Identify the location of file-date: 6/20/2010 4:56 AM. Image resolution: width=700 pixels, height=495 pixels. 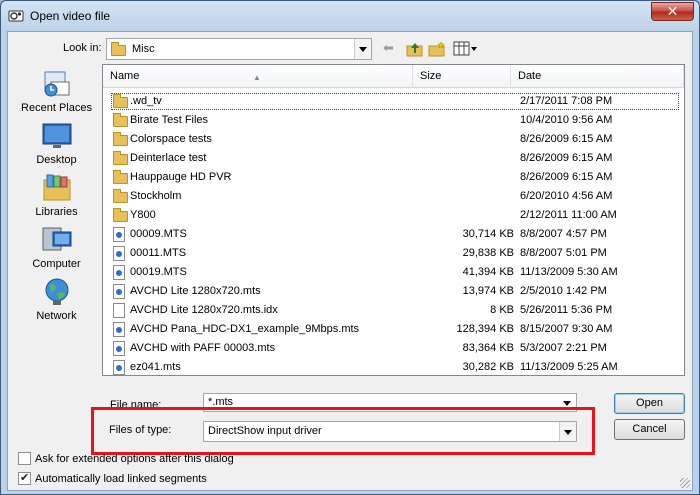
(566, 196).